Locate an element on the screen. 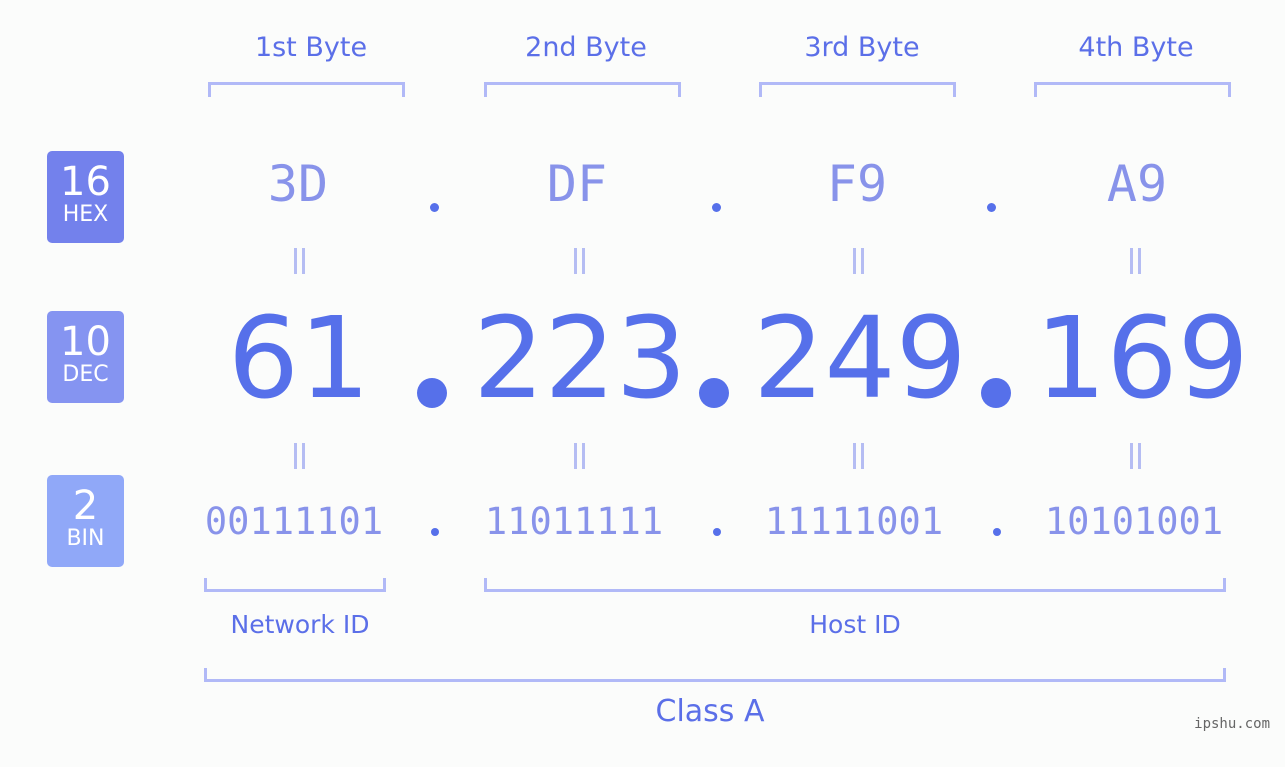 The width and height of the screenshot is (1285, 767). bin-value-3: 11111001 is located at coordinates (854, 521).